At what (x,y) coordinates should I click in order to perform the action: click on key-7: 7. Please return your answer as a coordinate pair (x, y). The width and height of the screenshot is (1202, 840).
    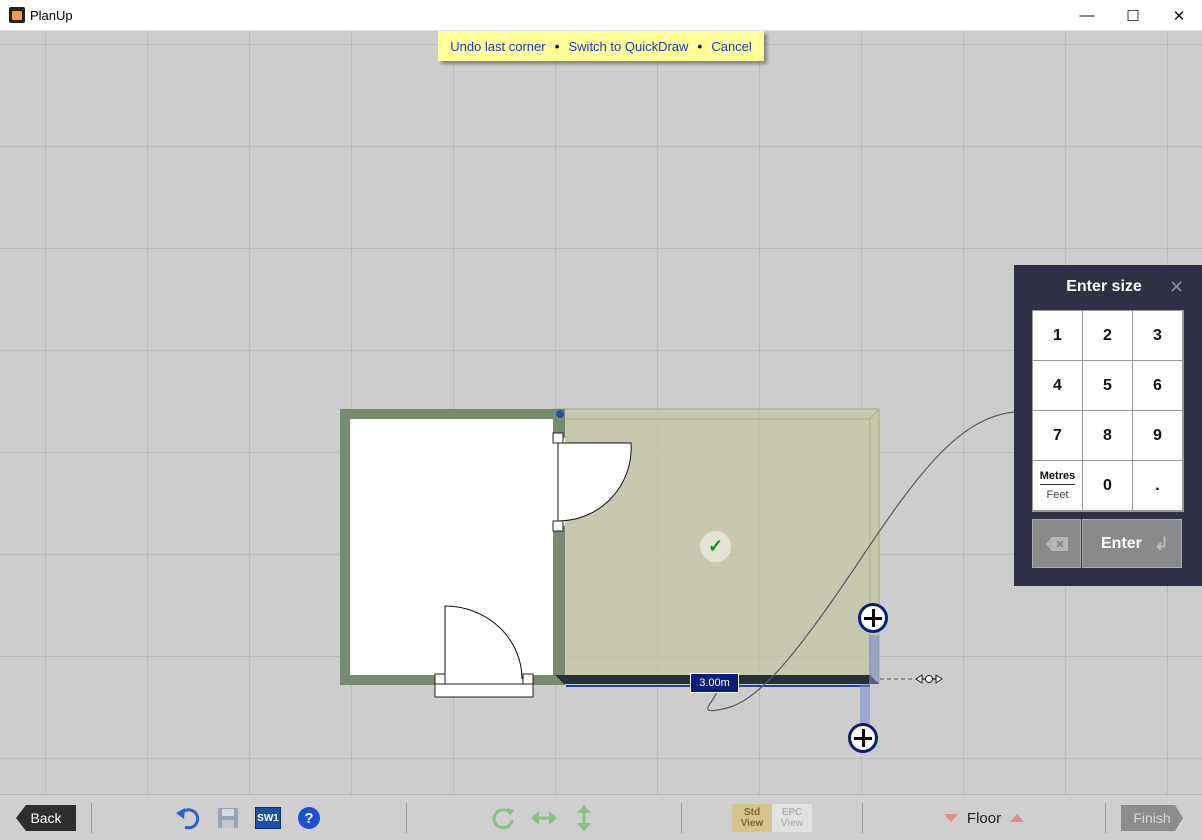
    Looking at the image, I should click on (1057, 435).